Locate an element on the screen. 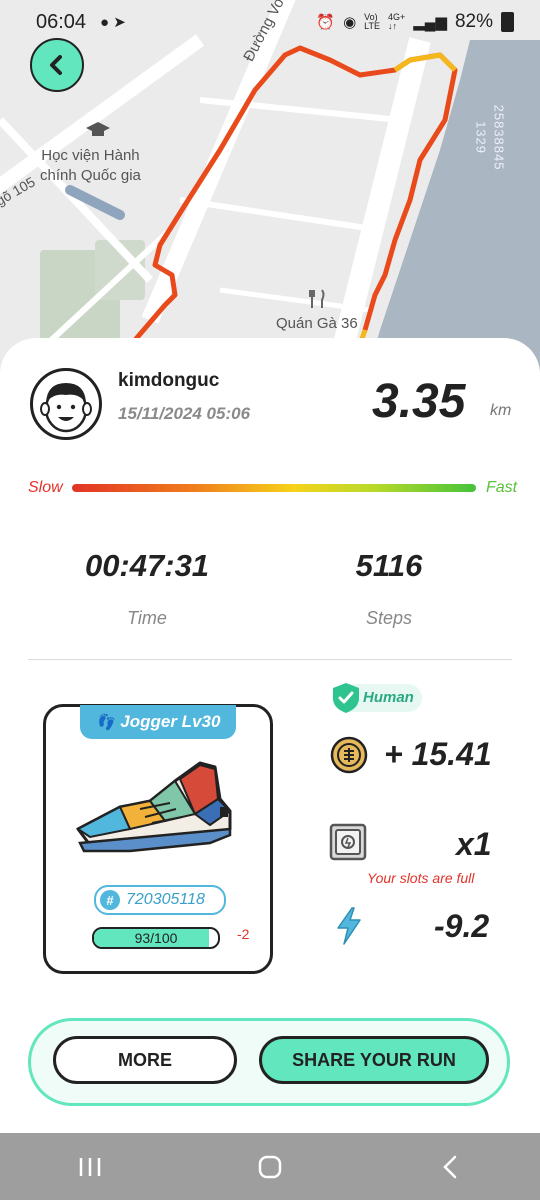  coin-icon is located at coordinates (349, 755).